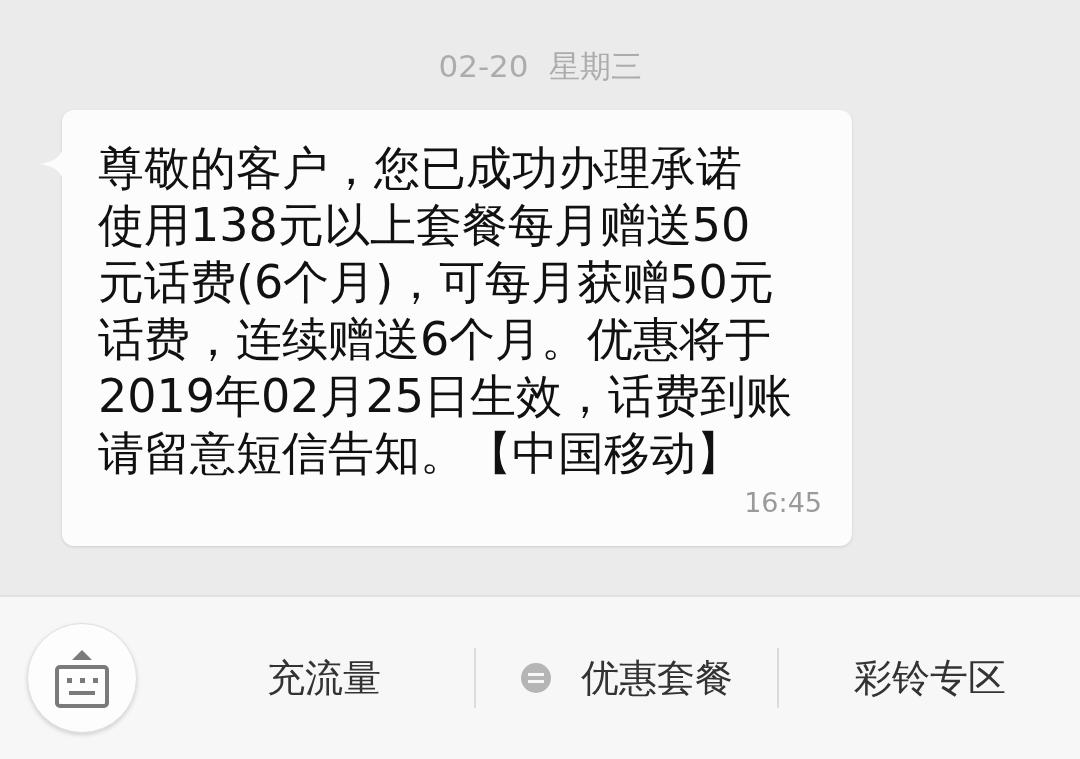 The height and width of the screenshot is (759, 1080). What do you see at coordinates (483, 66) in the screenshot?
I see `message-date: 02-20` at bounding box center [483, 66].